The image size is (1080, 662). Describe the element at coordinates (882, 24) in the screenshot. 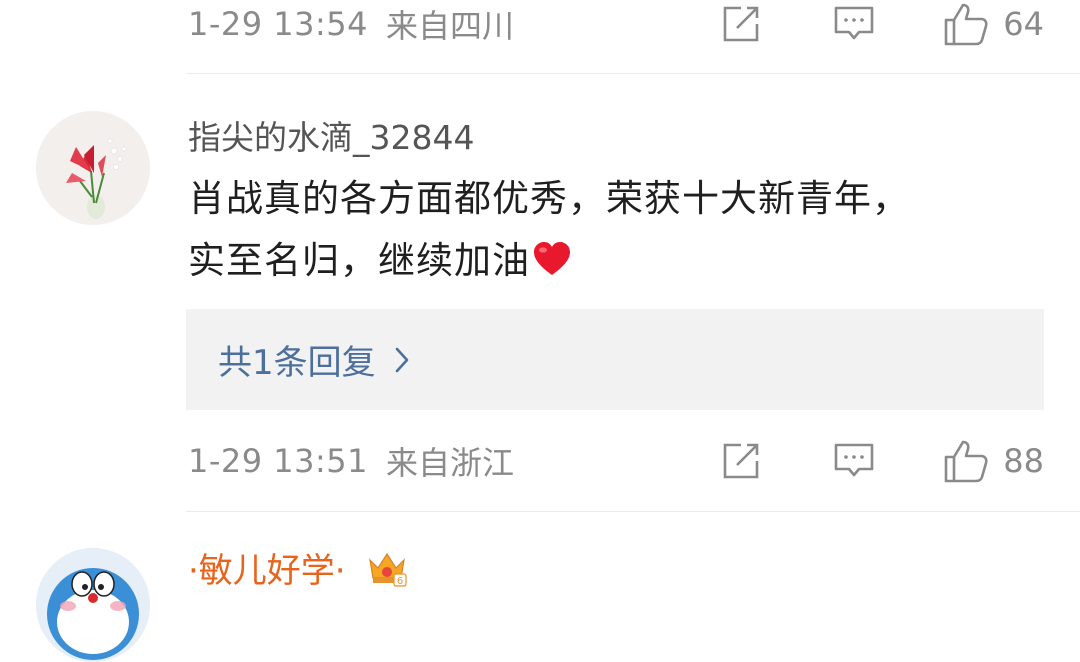

I see `comment-actions: 64` at that location.